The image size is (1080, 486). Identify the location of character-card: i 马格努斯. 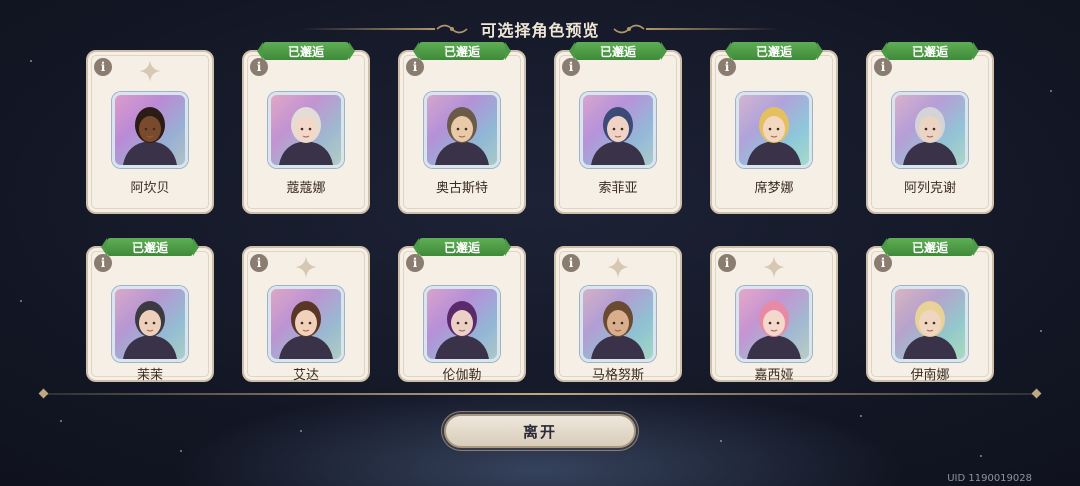
(618, 314).